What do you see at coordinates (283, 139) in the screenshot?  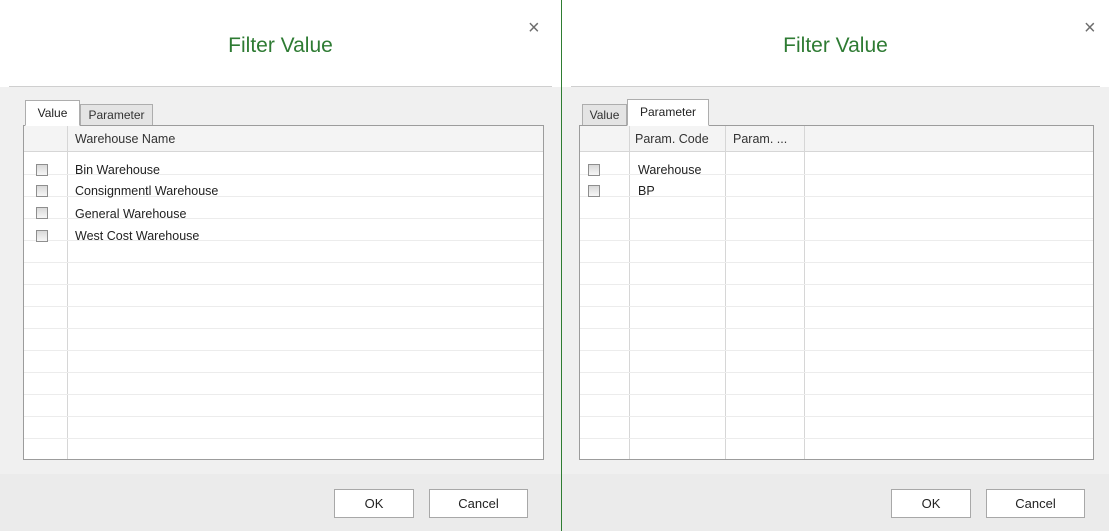 I see `grid-header: Warehouse Name` at bounding box center [283, 139].